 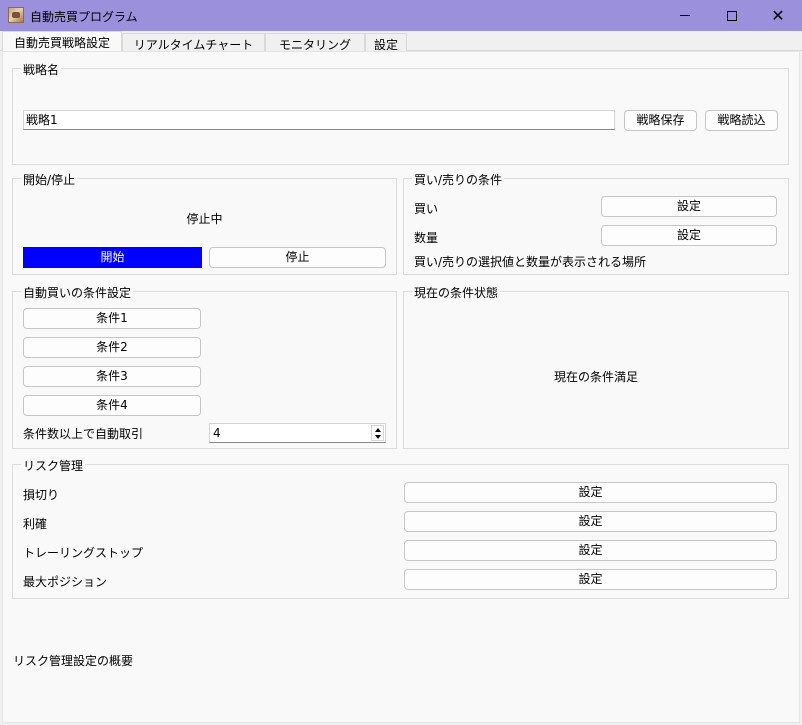 I want to click on tab-settings: 設定, so click(x=386, y=42).